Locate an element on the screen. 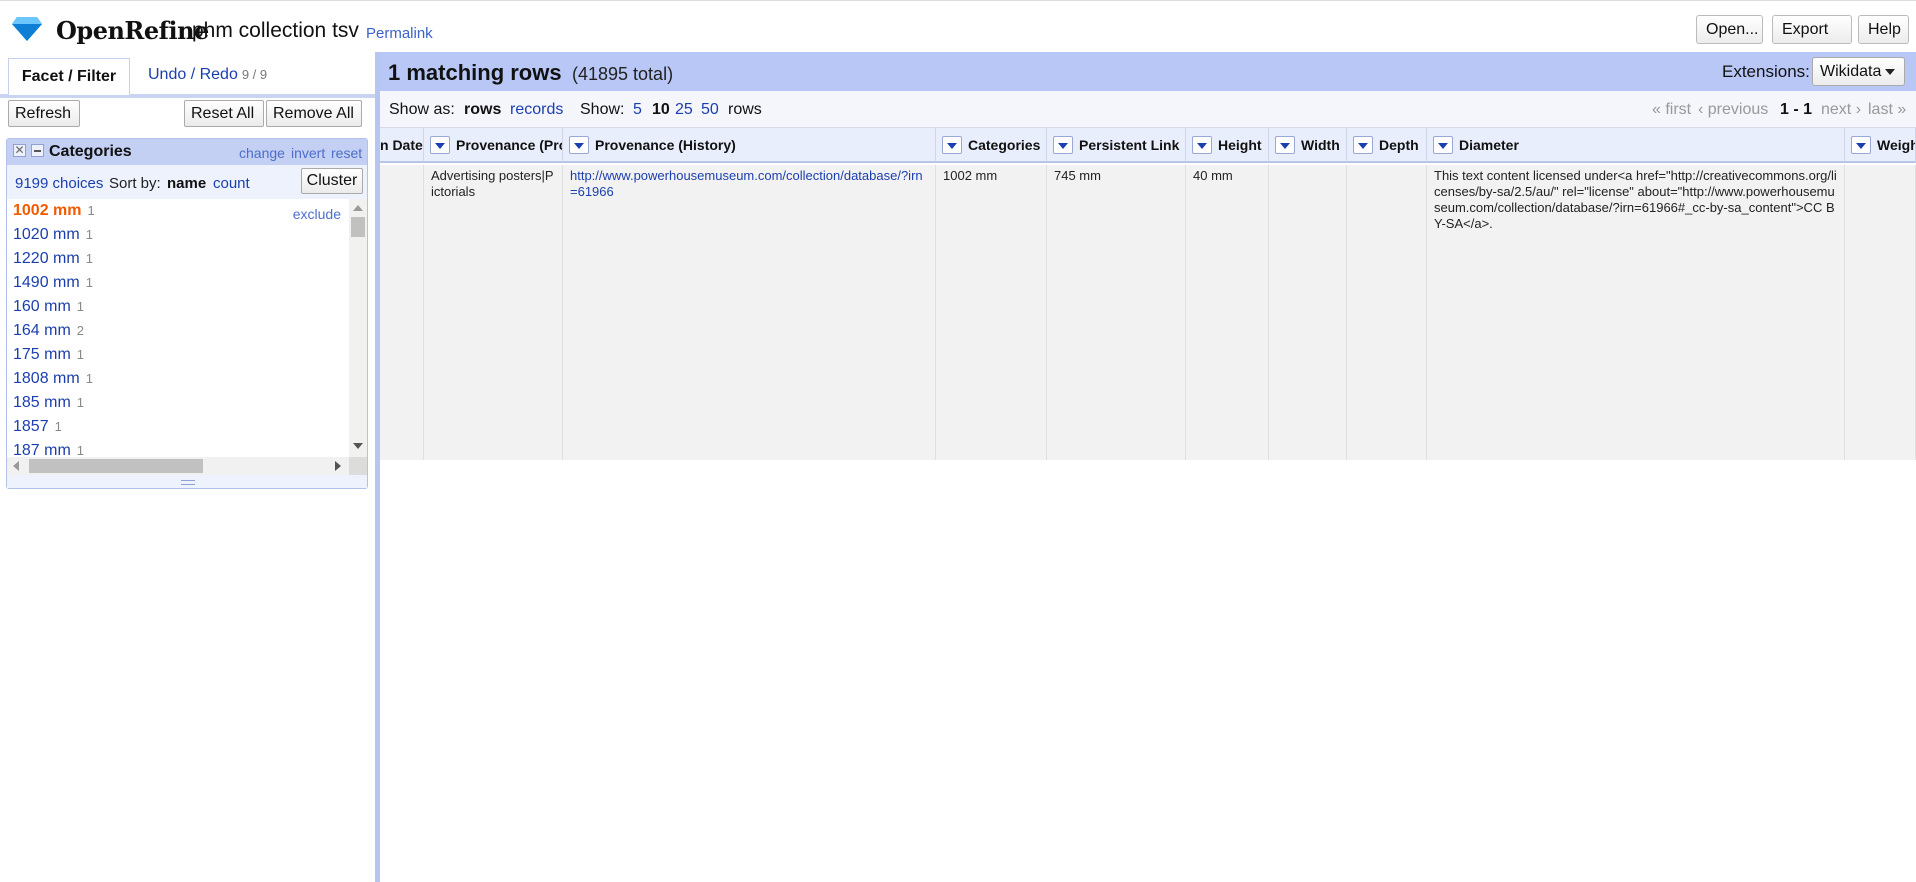 Image resolution: width=1916 pixels, height=882 pixels. facet-choice: 1857 1 is located at coordinates (178, 427).